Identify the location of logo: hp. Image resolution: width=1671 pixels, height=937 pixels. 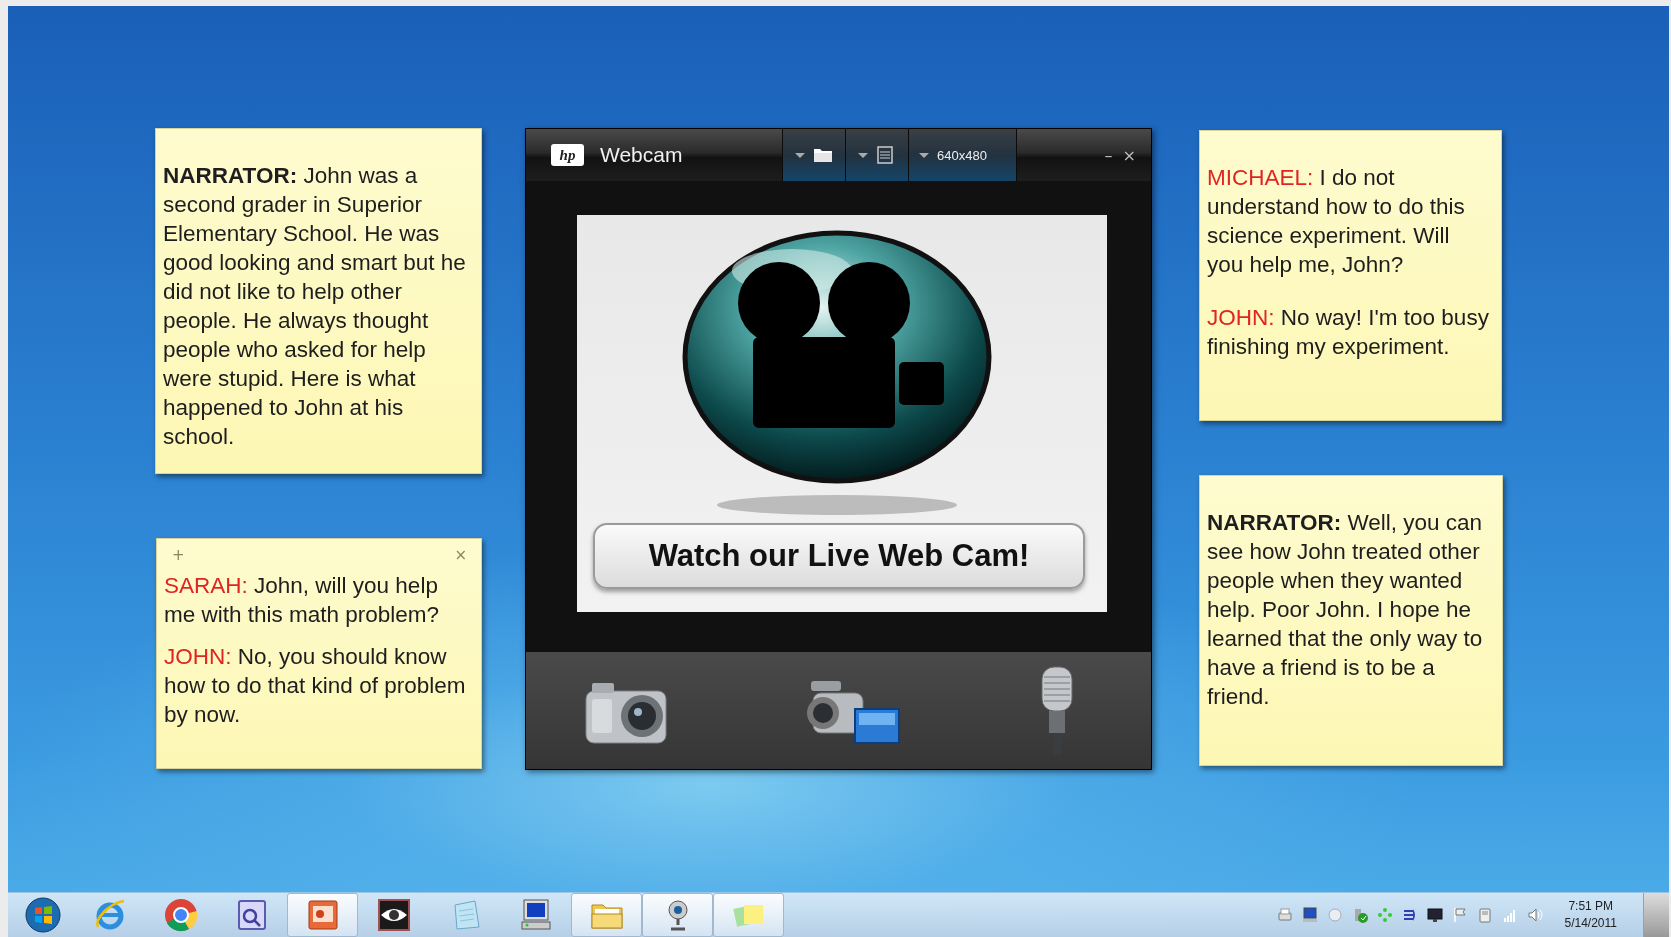
(567, 155).